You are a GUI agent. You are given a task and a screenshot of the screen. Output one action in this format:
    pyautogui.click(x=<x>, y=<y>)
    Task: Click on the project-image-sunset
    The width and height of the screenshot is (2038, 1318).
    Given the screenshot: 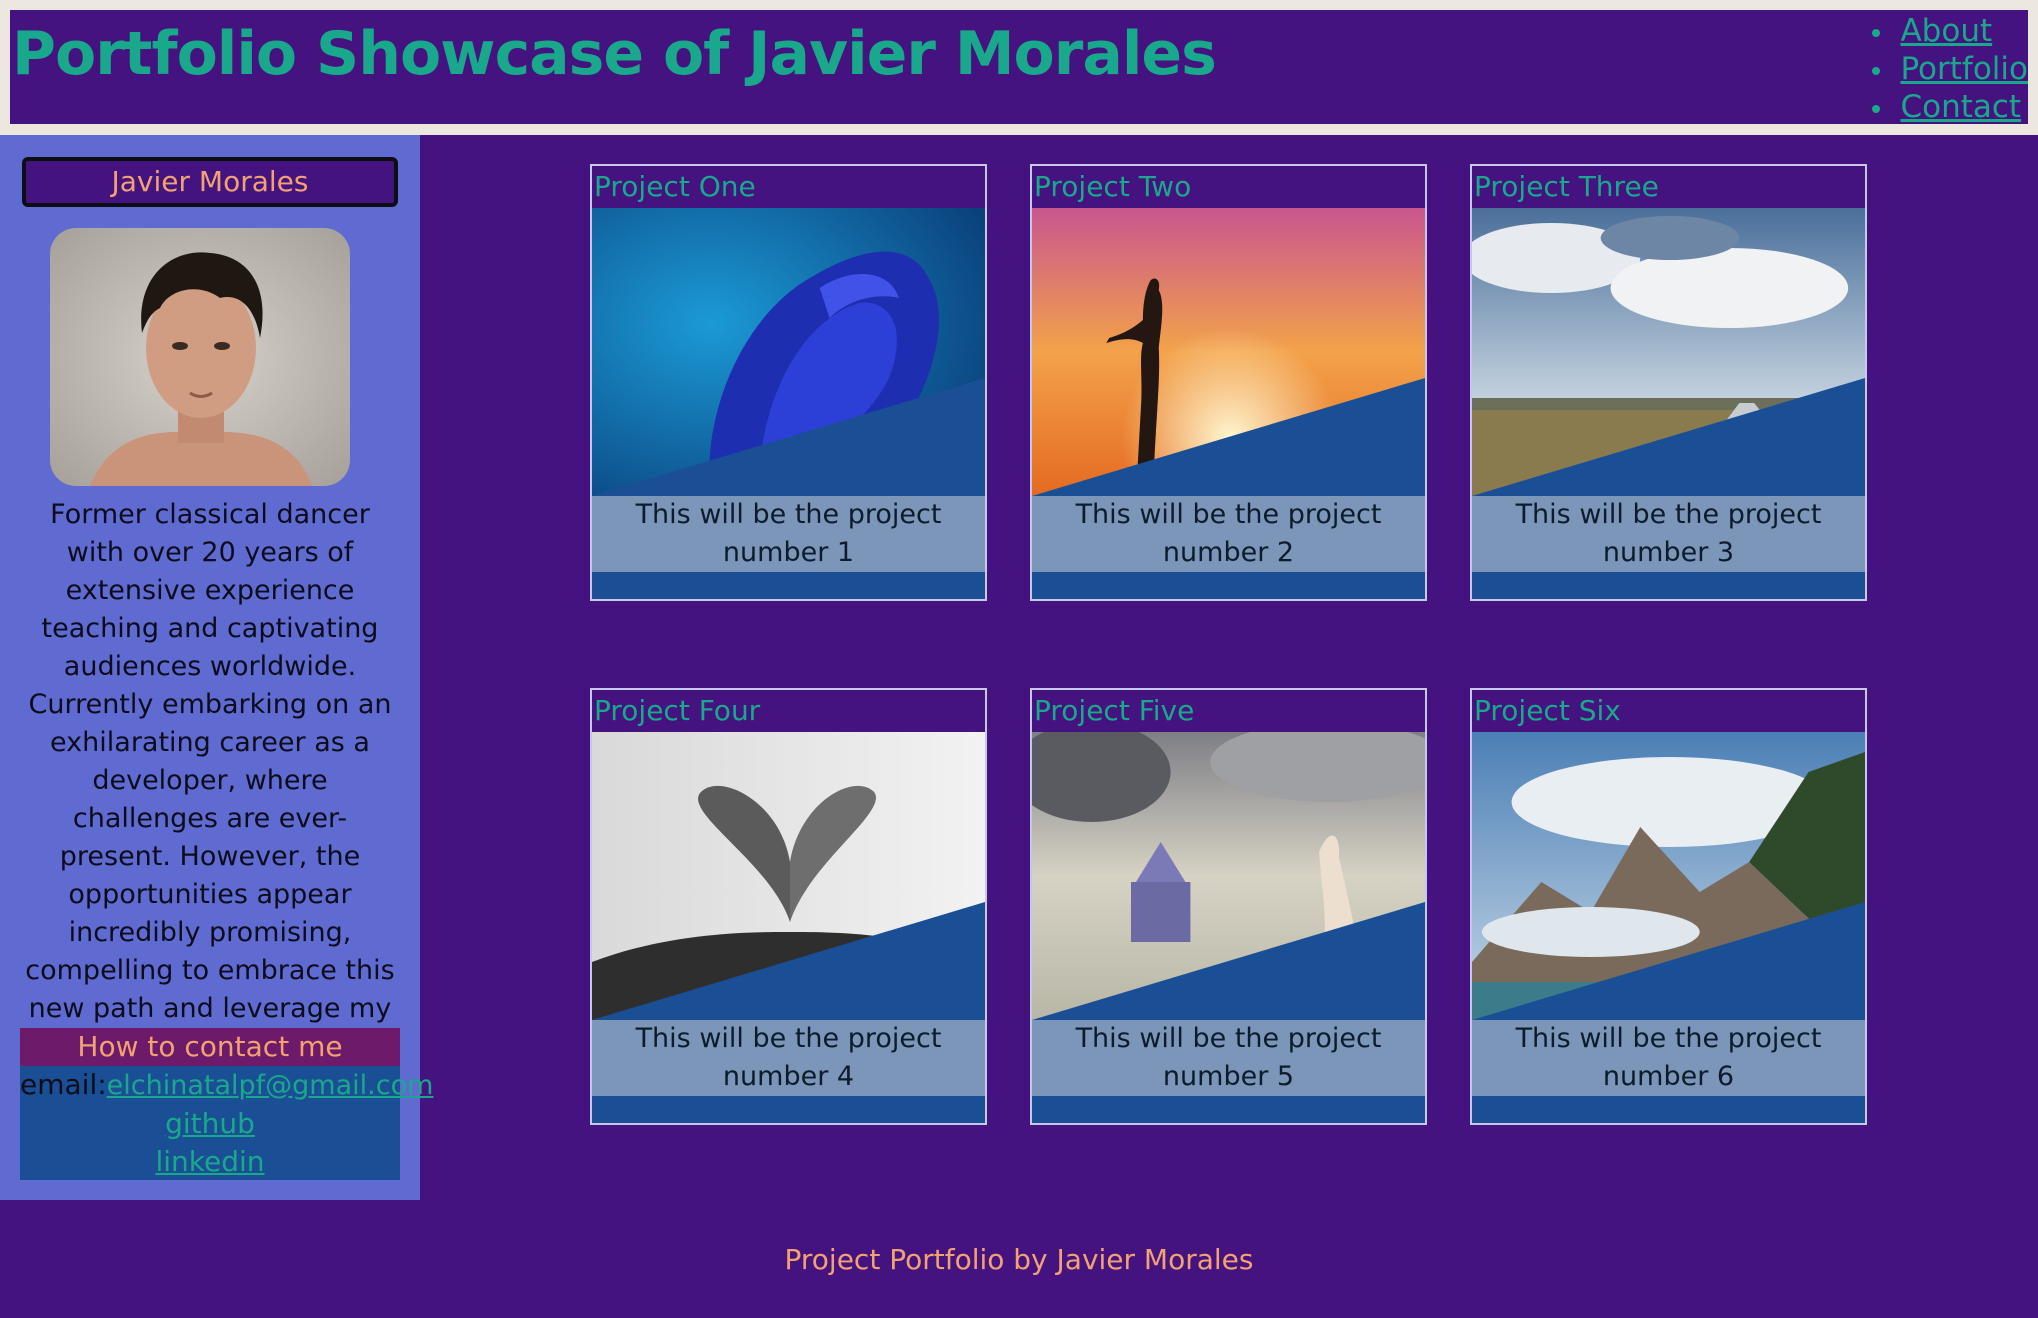 What is the action you would take?
    pyautogui.click(x=1228, y=352)
    